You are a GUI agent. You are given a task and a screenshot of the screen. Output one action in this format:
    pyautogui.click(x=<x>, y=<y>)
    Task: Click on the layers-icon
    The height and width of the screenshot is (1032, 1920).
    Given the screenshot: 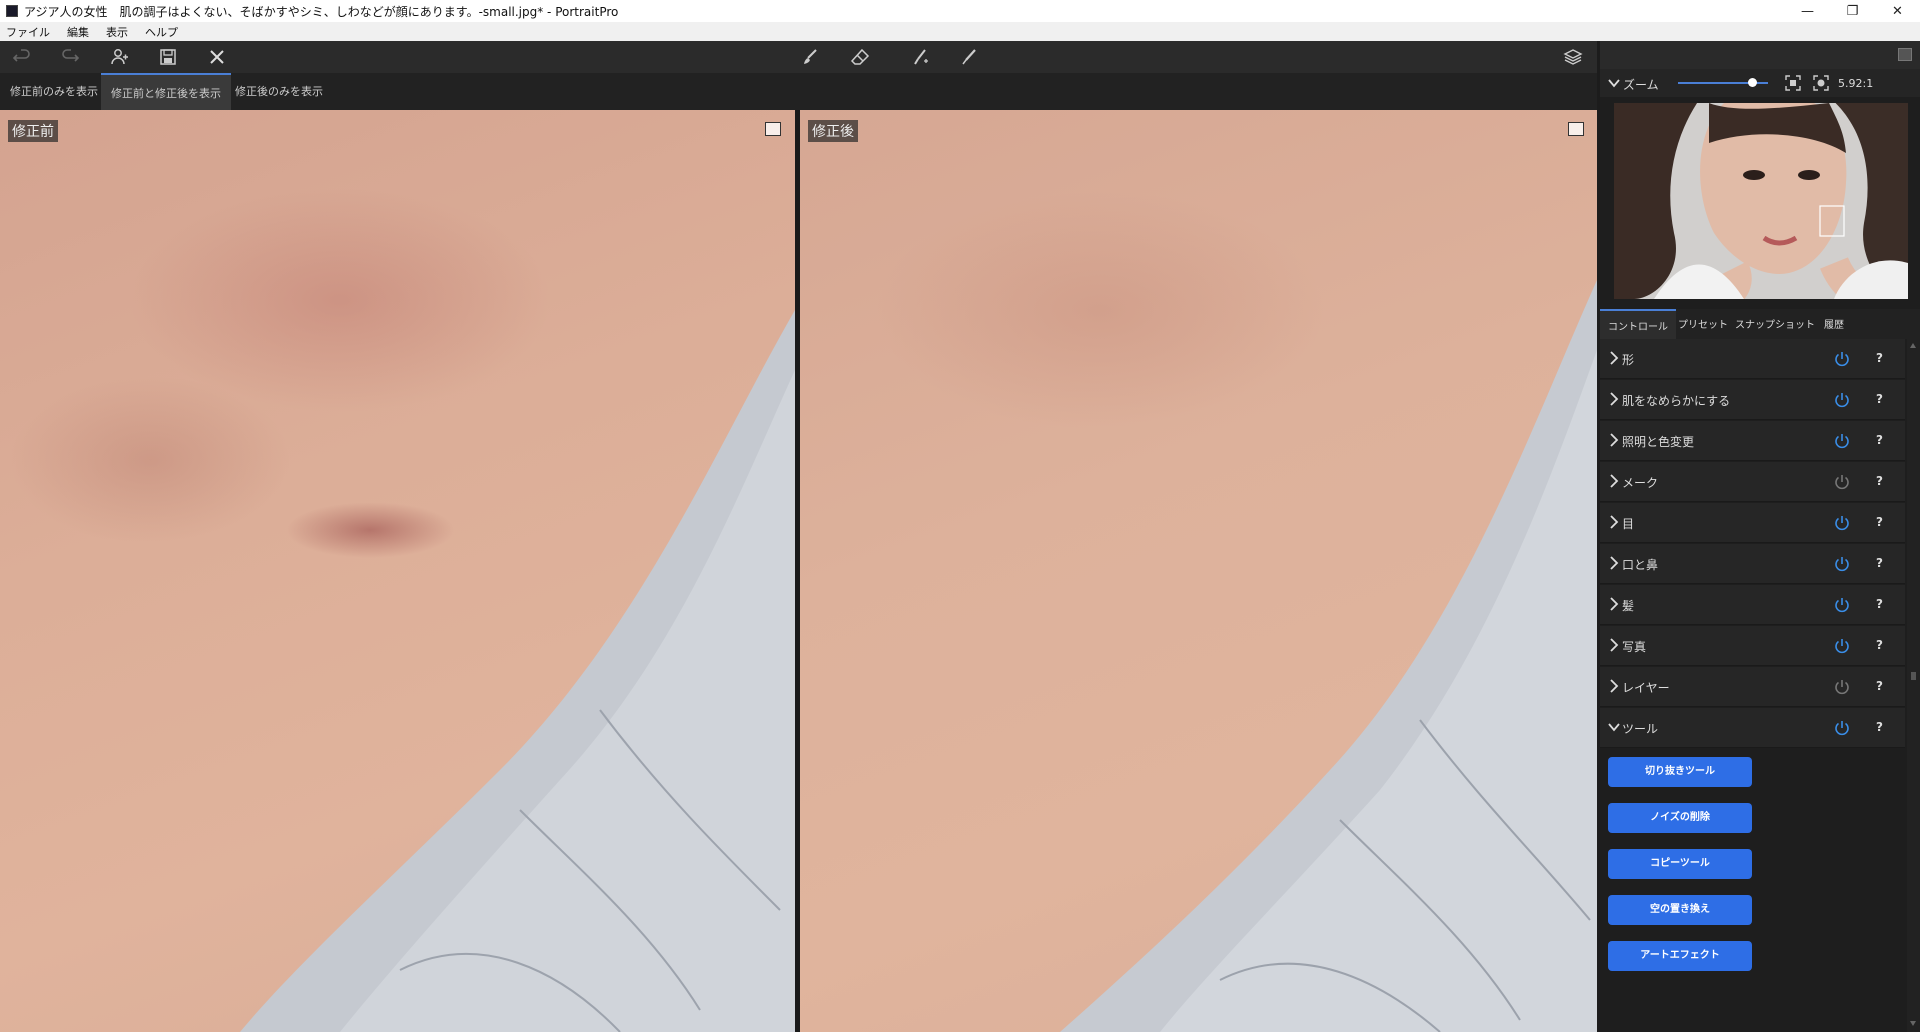 What is the action you would take?
    pyautogui.click(x=1573, y=57)
    